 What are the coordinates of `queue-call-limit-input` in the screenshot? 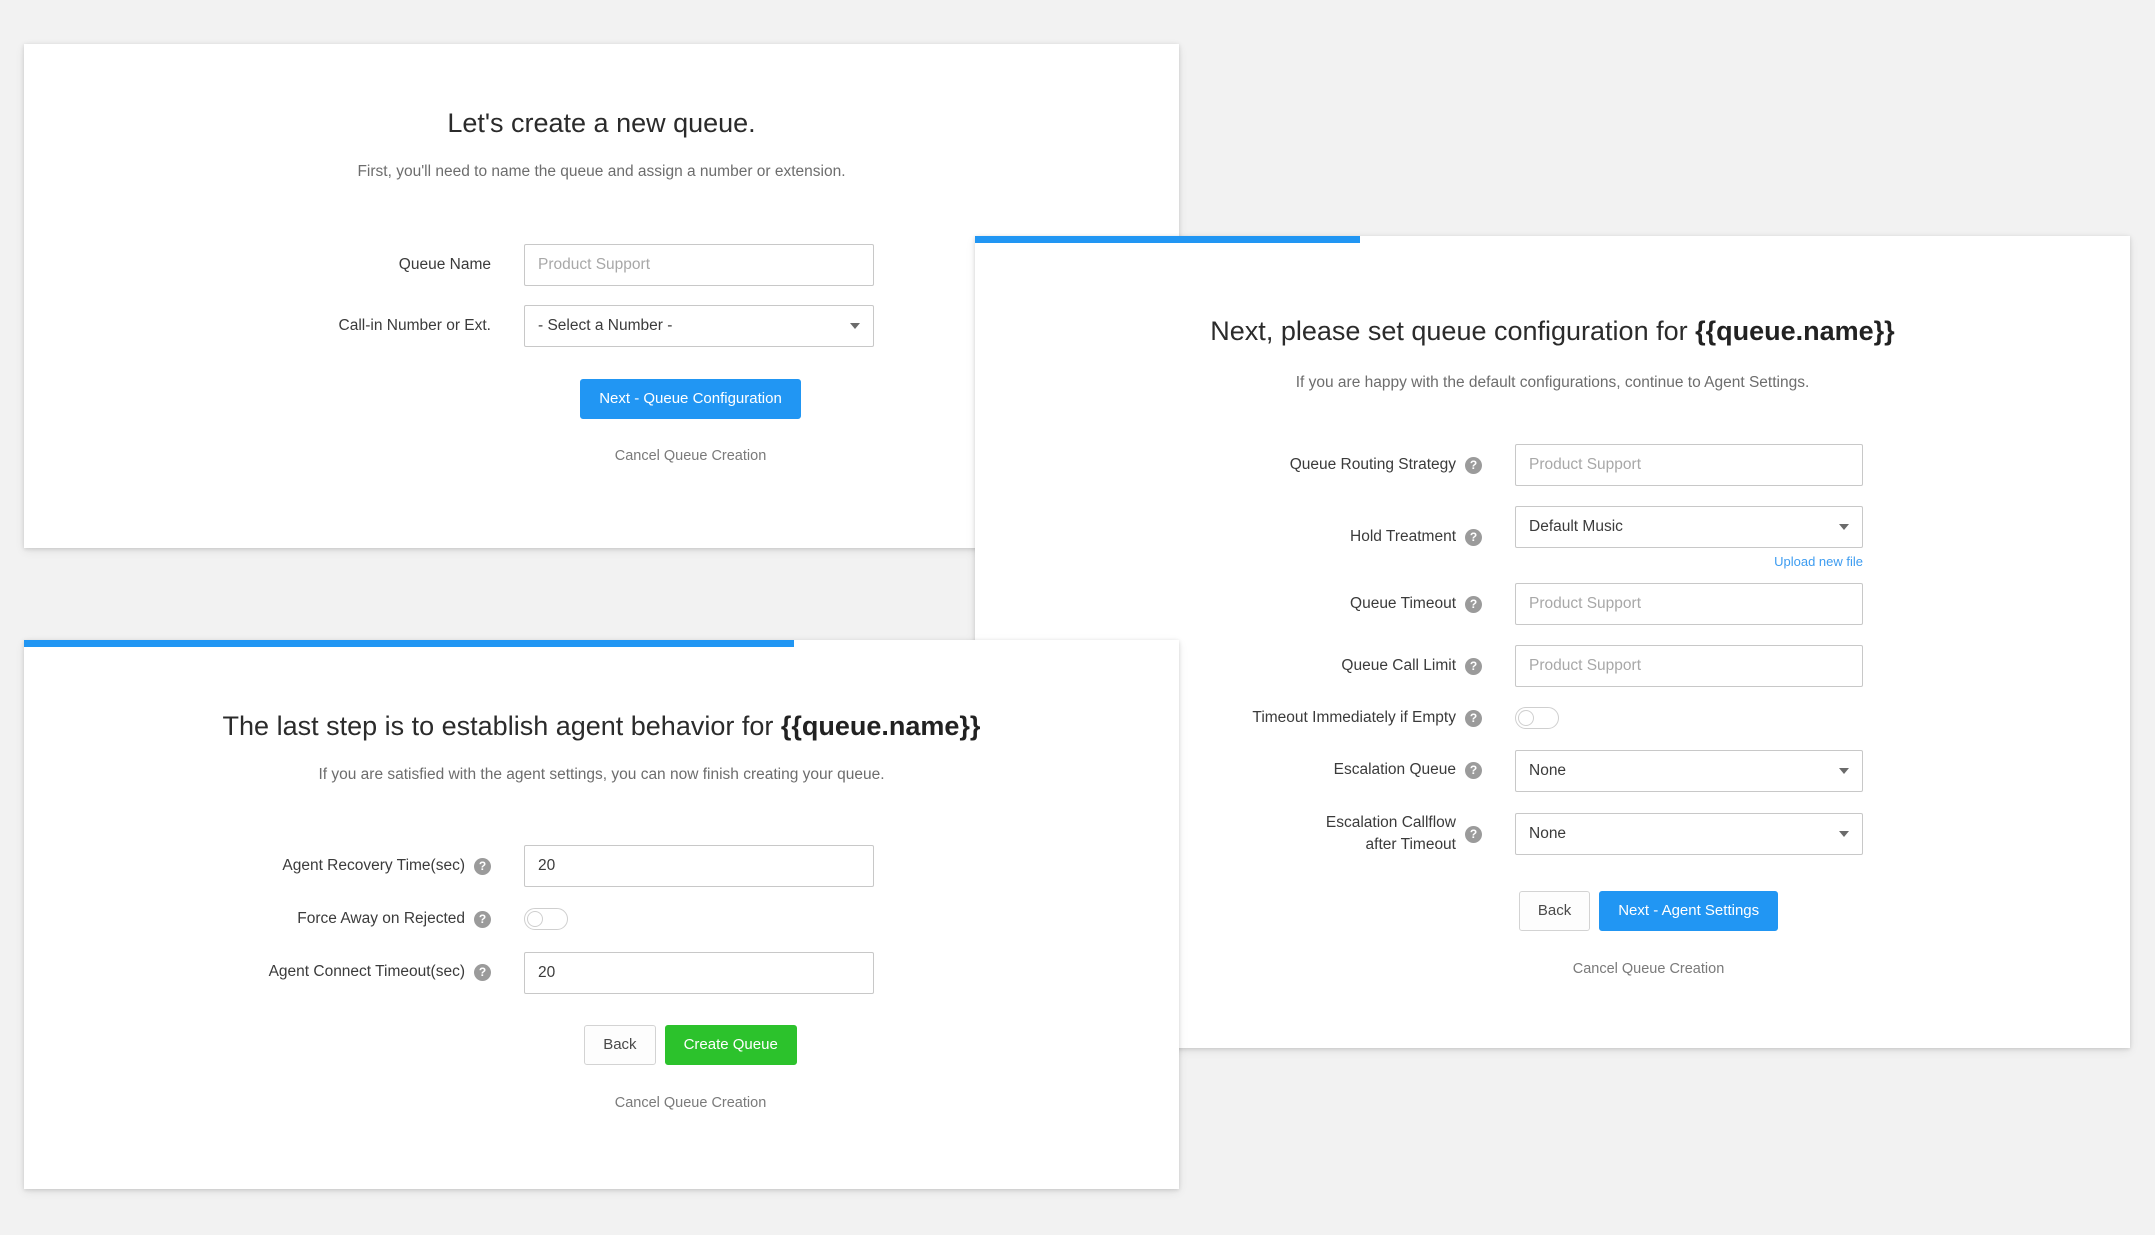 It's located at (1689, 666).